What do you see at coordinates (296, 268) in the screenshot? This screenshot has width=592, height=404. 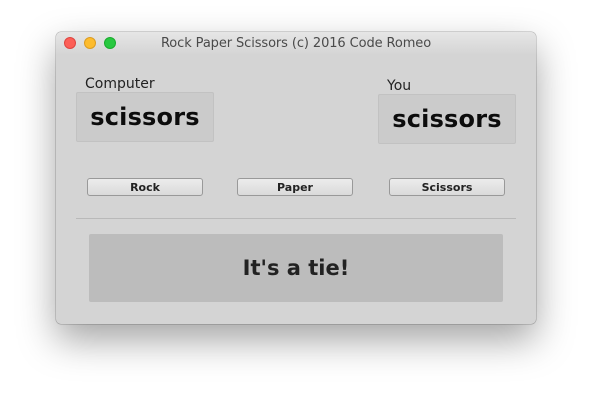 I see `result-display: It's a tie!` at bounding box center [296, 268].